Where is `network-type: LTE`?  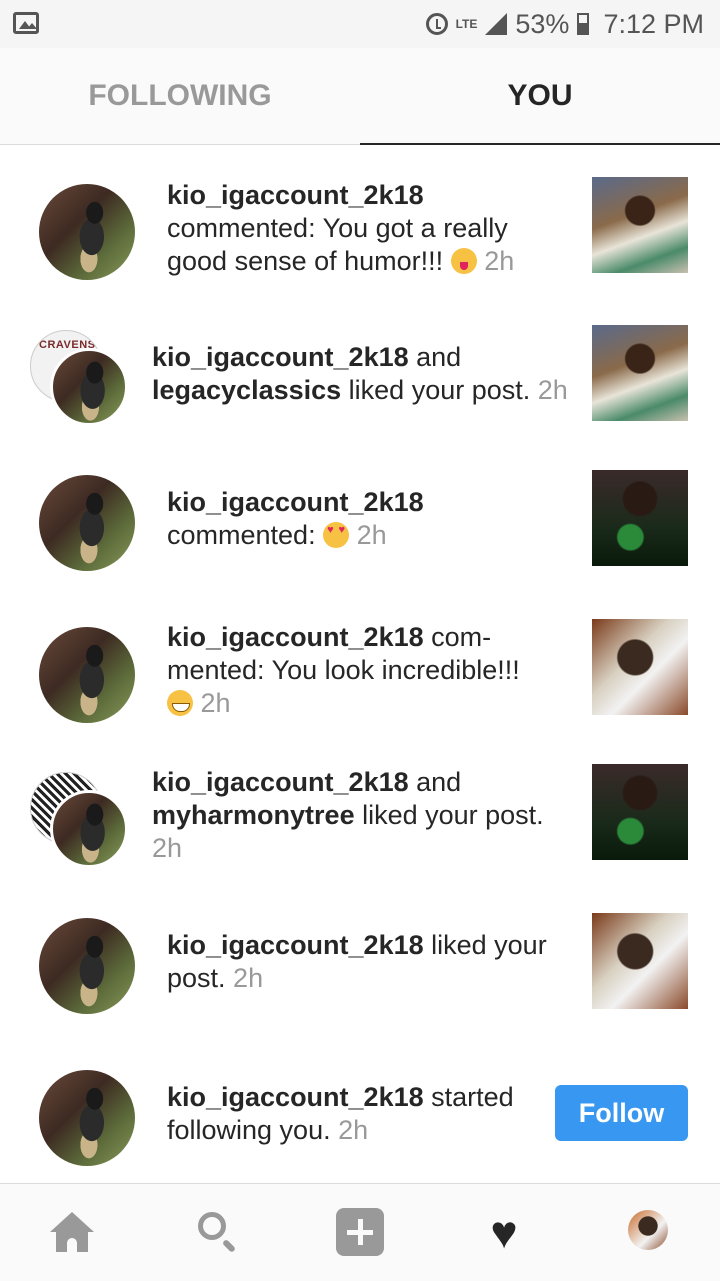 network-type: LTE is located at coordinates (466, 23).